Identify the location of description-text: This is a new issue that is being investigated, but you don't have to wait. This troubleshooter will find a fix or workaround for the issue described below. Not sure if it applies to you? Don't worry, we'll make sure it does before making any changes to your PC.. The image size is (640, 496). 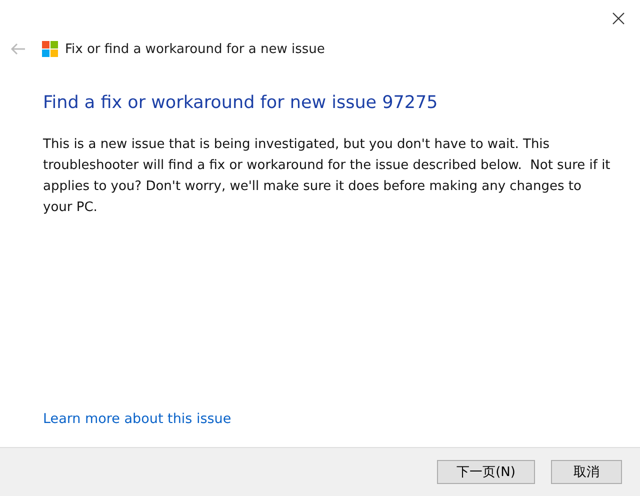
(327, 176).